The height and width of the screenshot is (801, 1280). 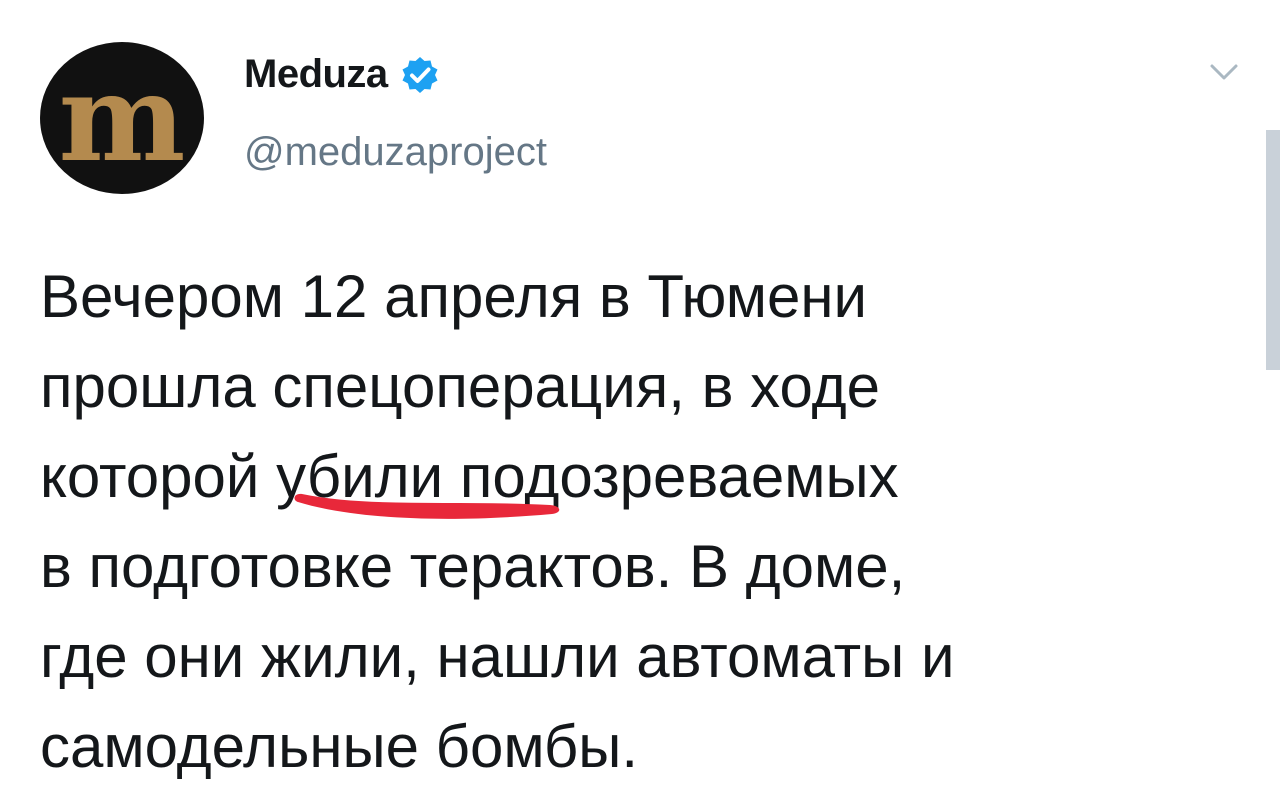 I want to click on author-name-row: Meduza, so click(x=342, y=74).